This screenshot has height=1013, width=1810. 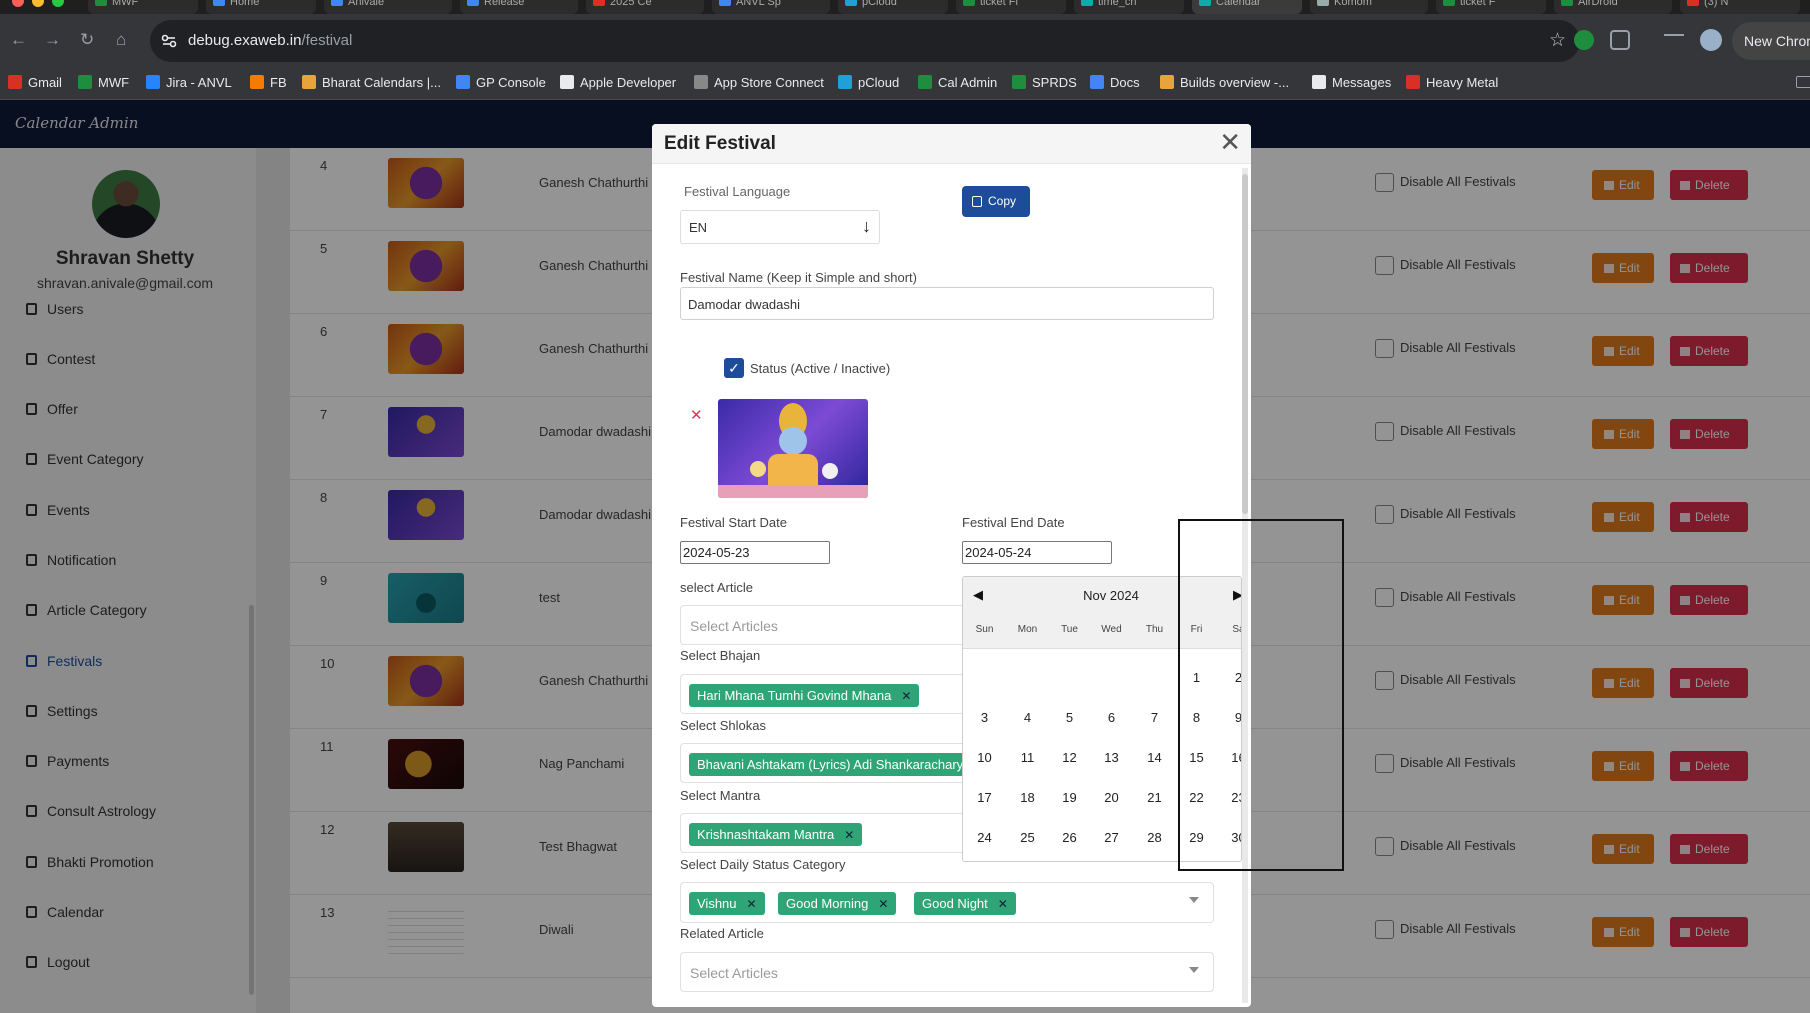 I want to click on tab-label: AirDroid, so click(x=1598, y=4).